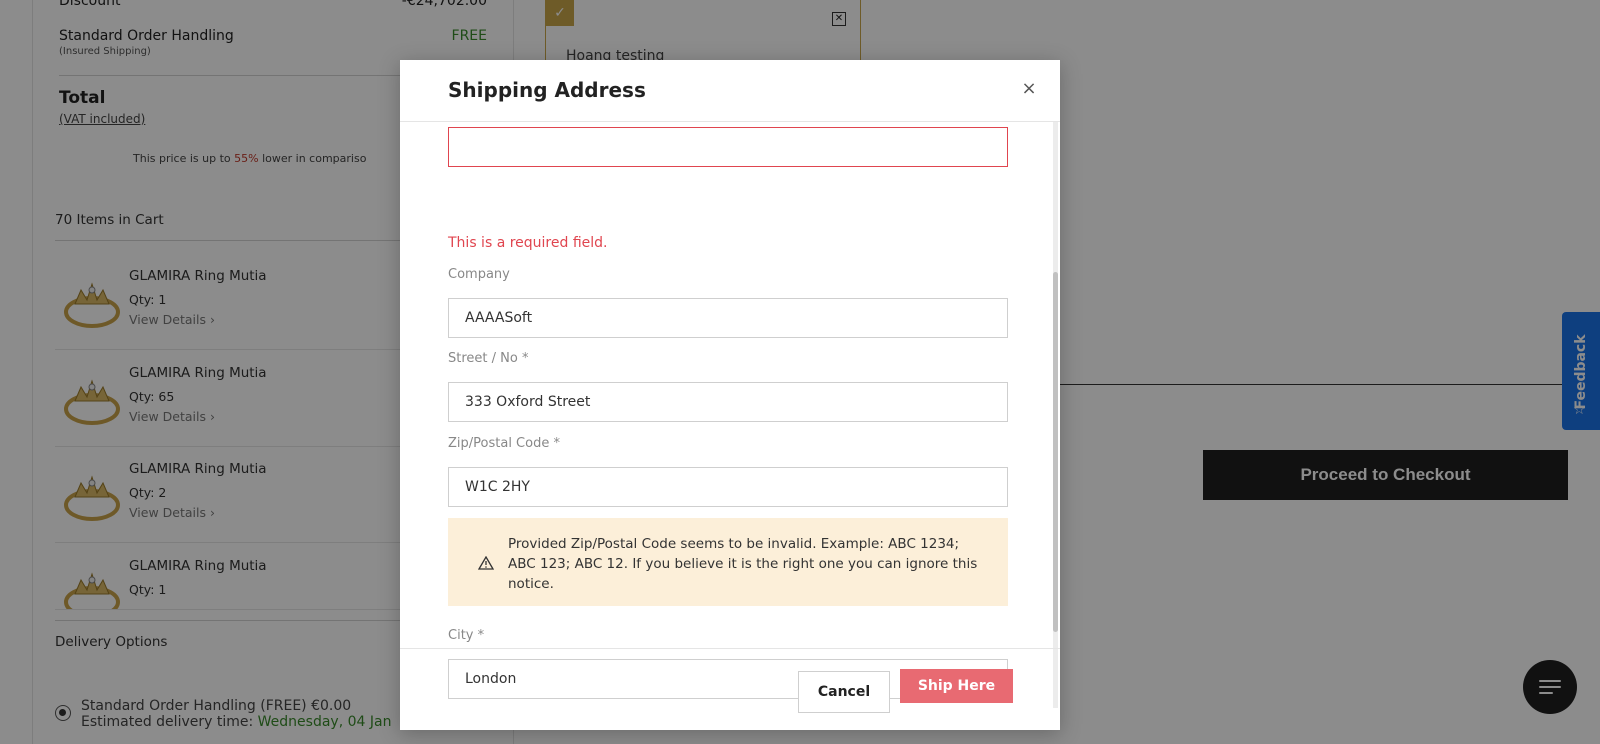 Image resolution: width=1600 pixels, height=744 pixels. I want to click on street-label: Street / No *, so click(488, 358).